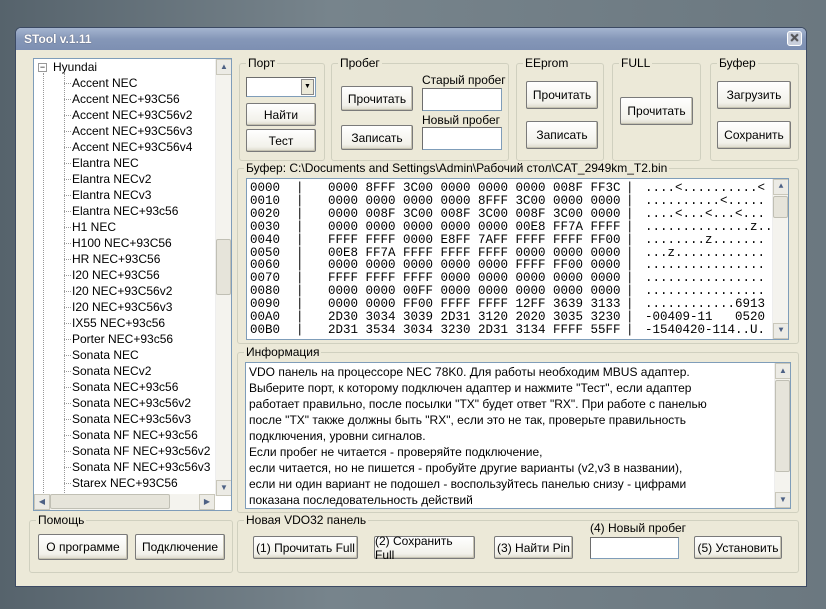  What do you see at coordinates (141, 451) in the screenshot?
I see `tree-item: Sonata NF NEC+93c56v2` at bounding box center [141, 451].